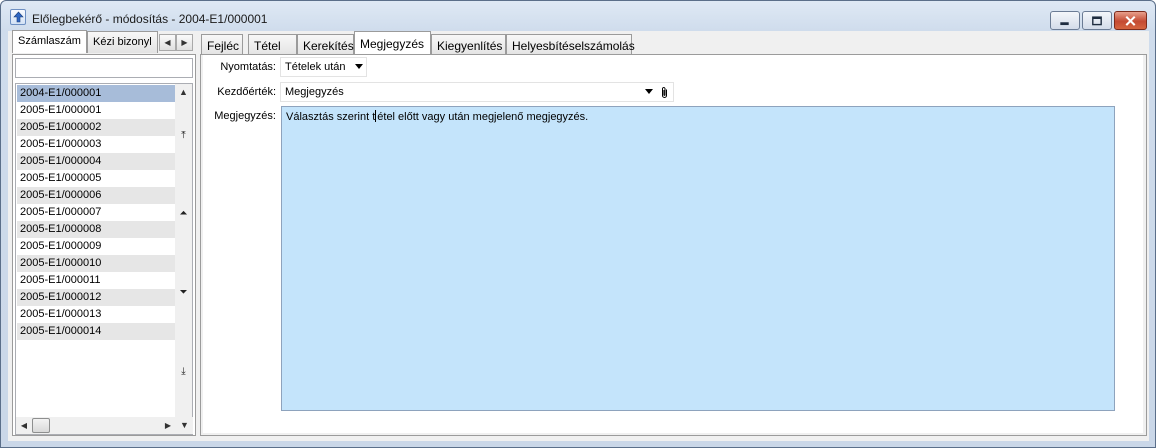 The height and width of the screenshot is (448, 1156). Describe the element at coordinates (96, 425) in the screenshot. I see `list-horizontal-scrollbar: ◀ ▶` at that location.